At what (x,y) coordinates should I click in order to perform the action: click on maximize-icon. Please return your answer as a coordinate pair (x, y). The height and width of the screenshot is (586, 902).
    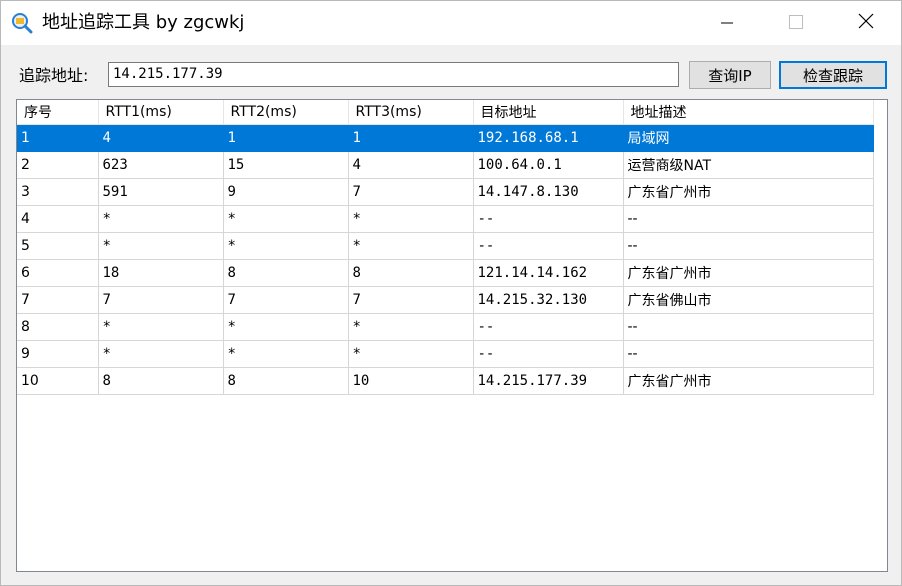
    Looking at the image, I should click on (796, 23).